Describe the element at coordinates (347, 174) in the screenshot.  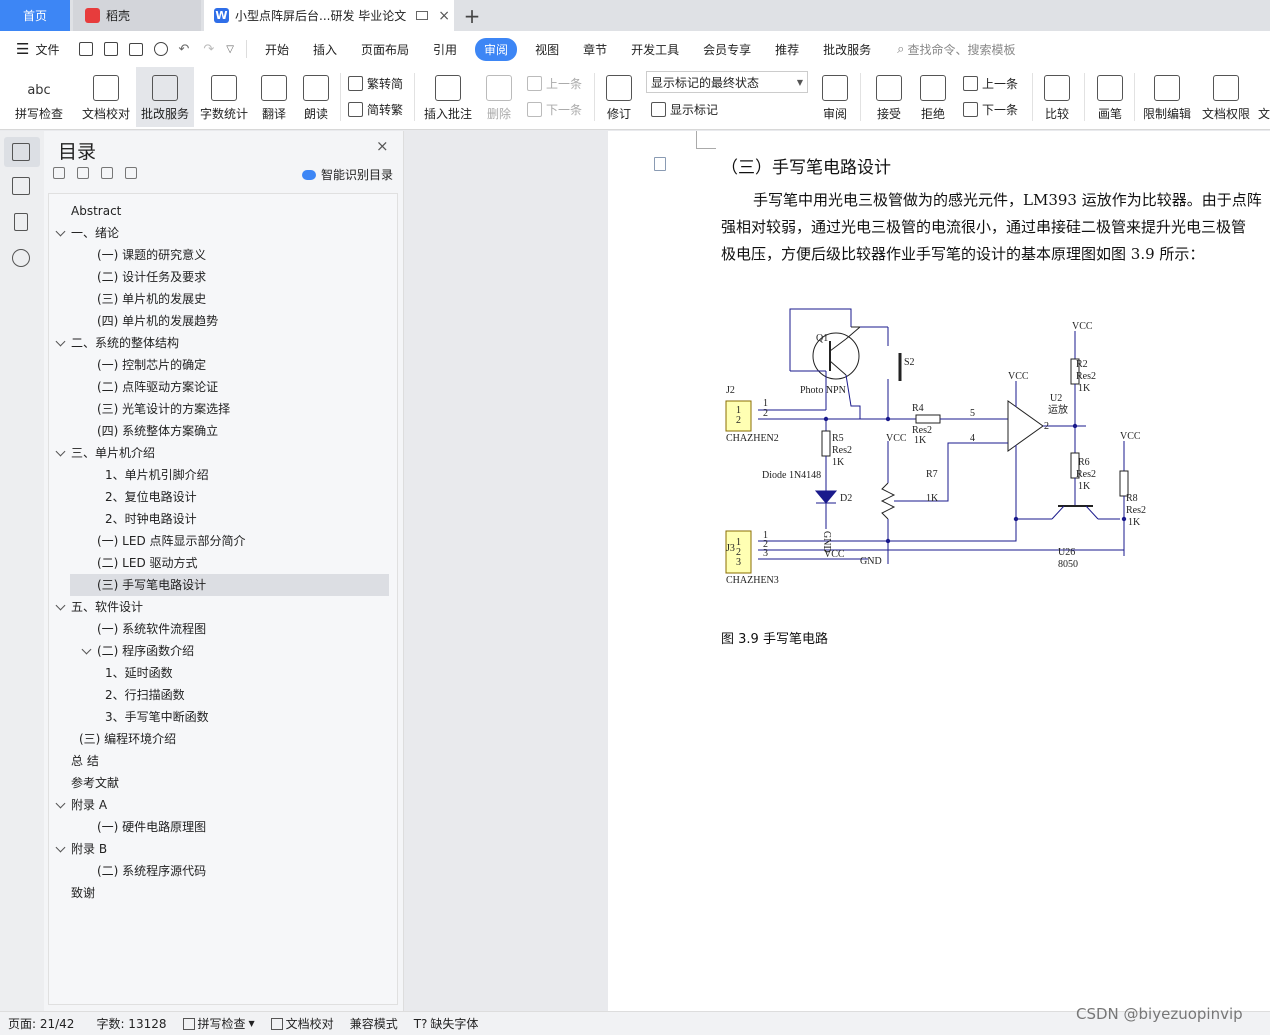
I see `ai-recognize-toc-button: 智能识别目录` at that location.